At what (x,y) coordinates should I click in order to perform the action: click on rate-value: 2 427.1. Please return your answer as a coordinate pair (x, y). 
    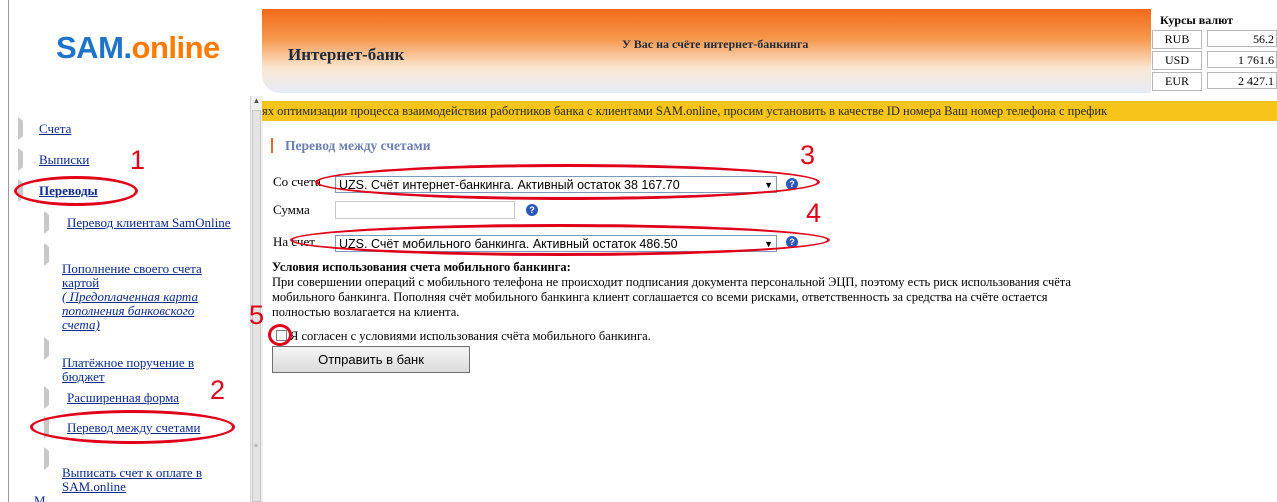
    Looking at the image, I should click on (1242, 80).